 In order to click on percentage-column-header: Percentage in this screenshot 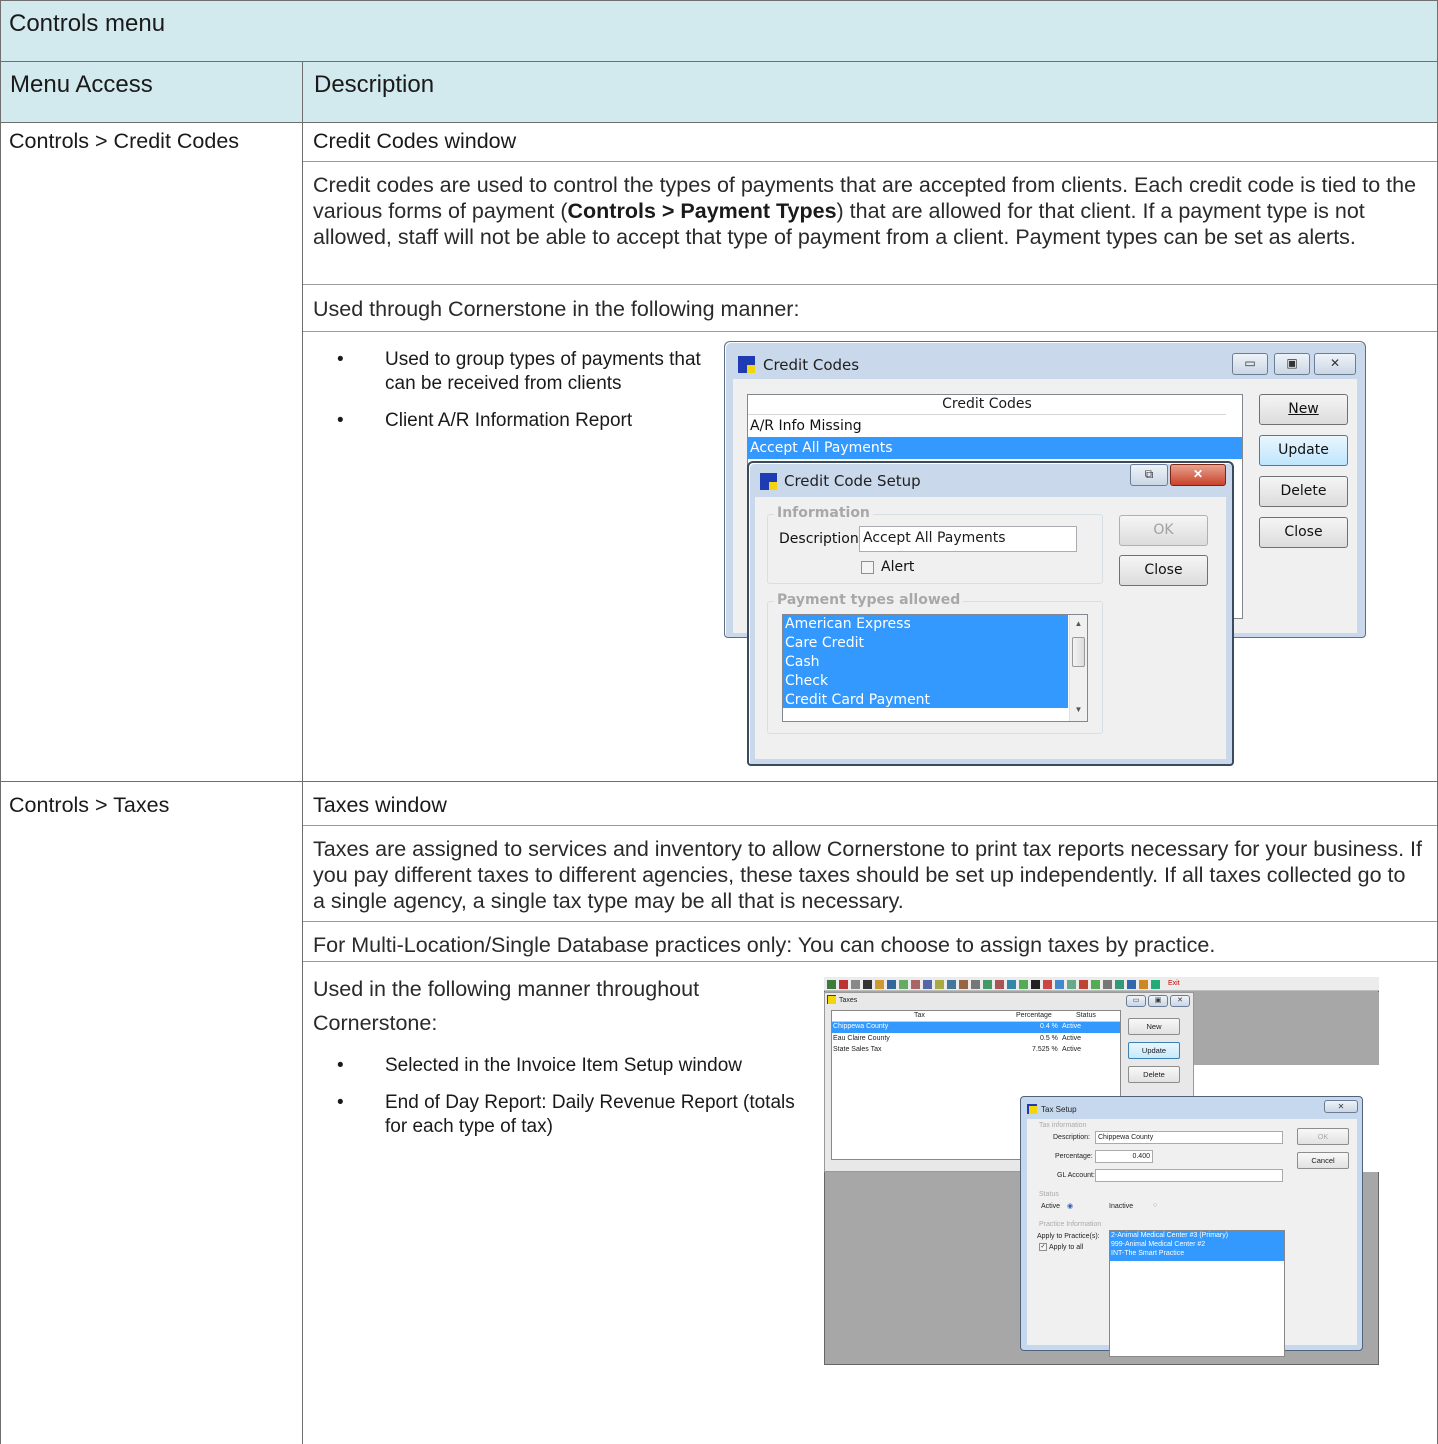, I will do `click(1034, 1015)`.